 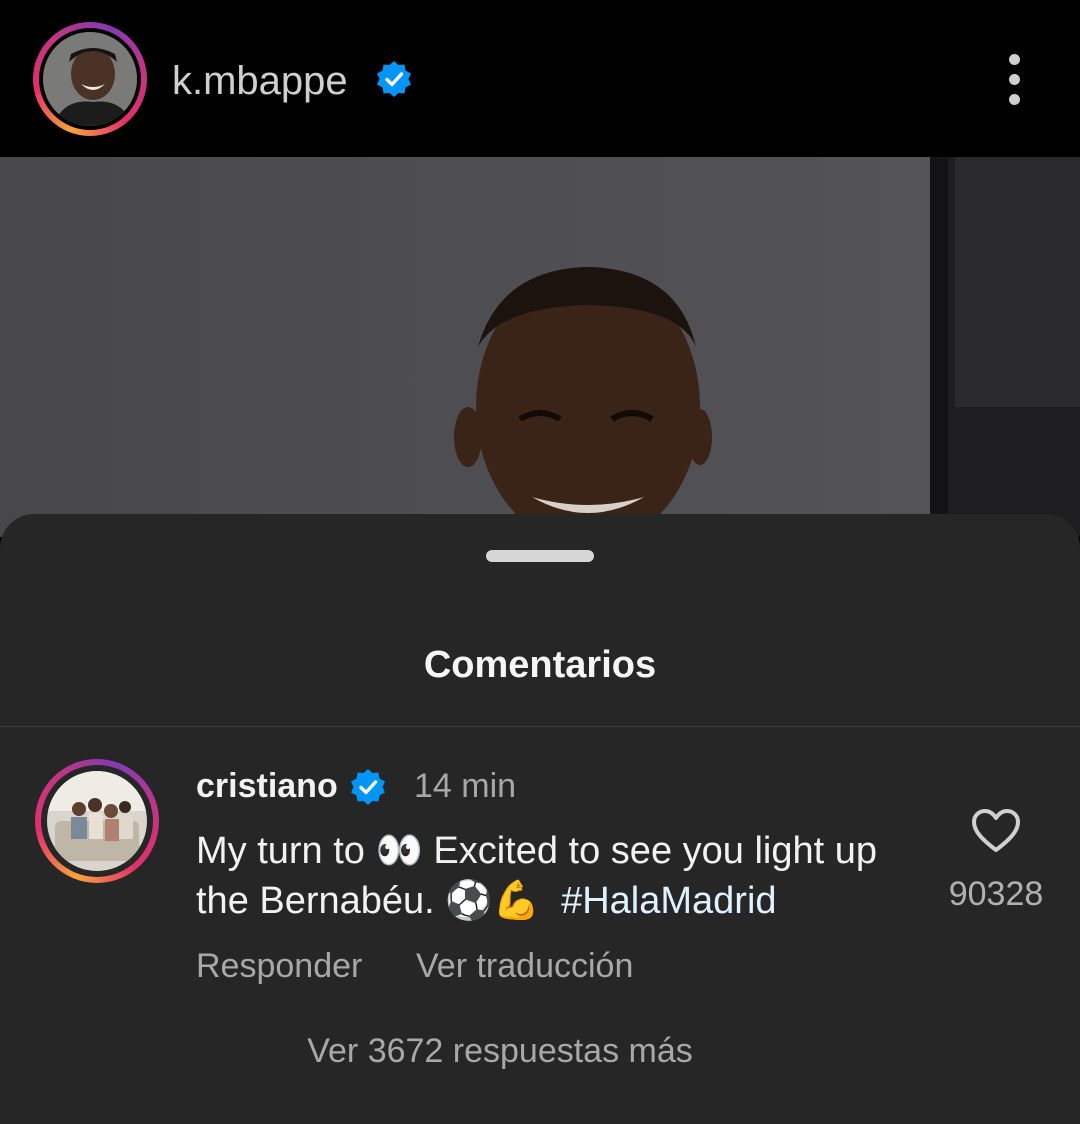 What do you see at coordinates (286, 851) in the screenshot?
I see `comment-text-part: My turn to` at bounding box center [286, 851].